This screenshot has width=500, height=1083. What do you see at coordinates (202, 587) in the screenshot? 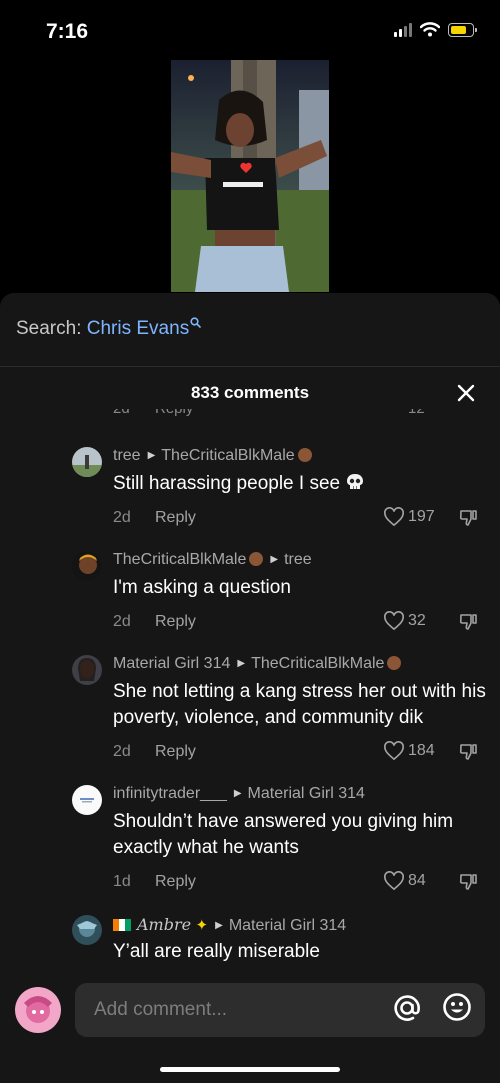
I see `comment-text: I'm asking a question` at bounding box center [202, 587].